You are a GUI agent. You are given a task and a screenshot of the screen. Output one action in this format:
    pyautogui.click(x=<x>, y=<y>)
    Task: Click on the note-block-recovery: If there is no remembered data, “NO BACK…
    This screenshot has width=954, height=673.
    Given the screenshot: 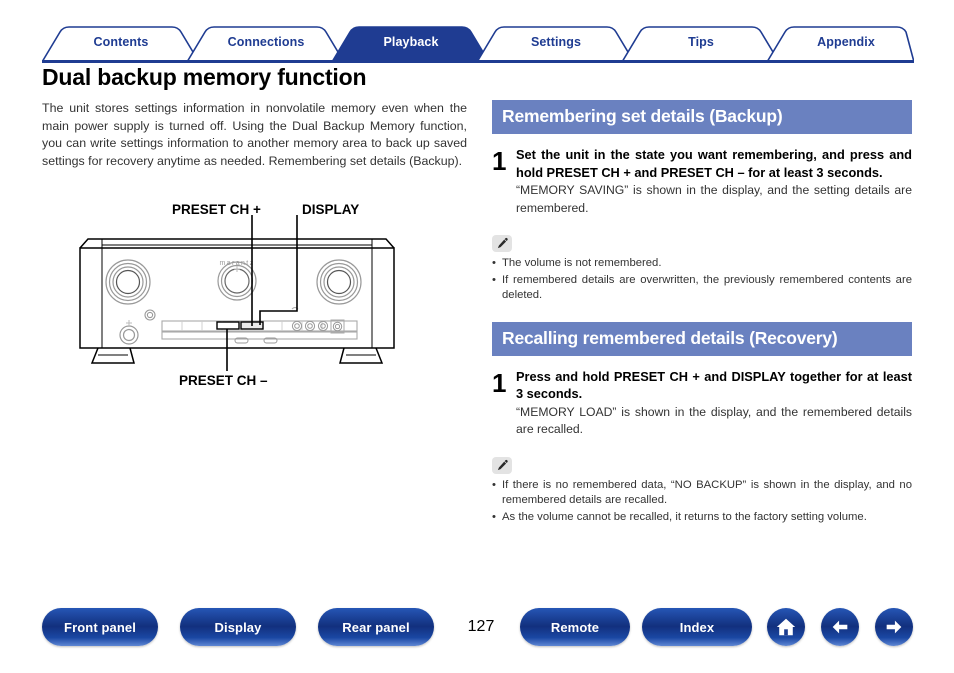 What is the action you would take?
    pyautogui.click(x=702, y=491)
    